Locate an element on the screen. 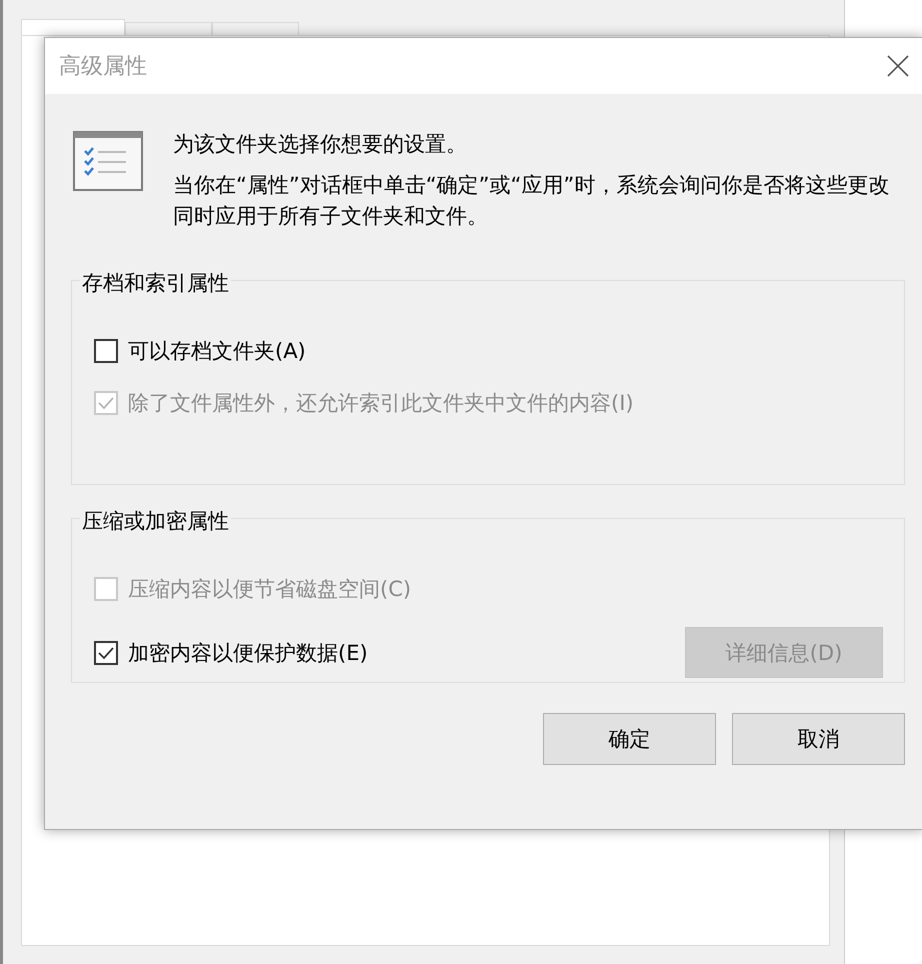  checkbox-label: 除了文件属性外，还允许索引此文件夹中文件的内容(I) is located at coordinates (381, 403).